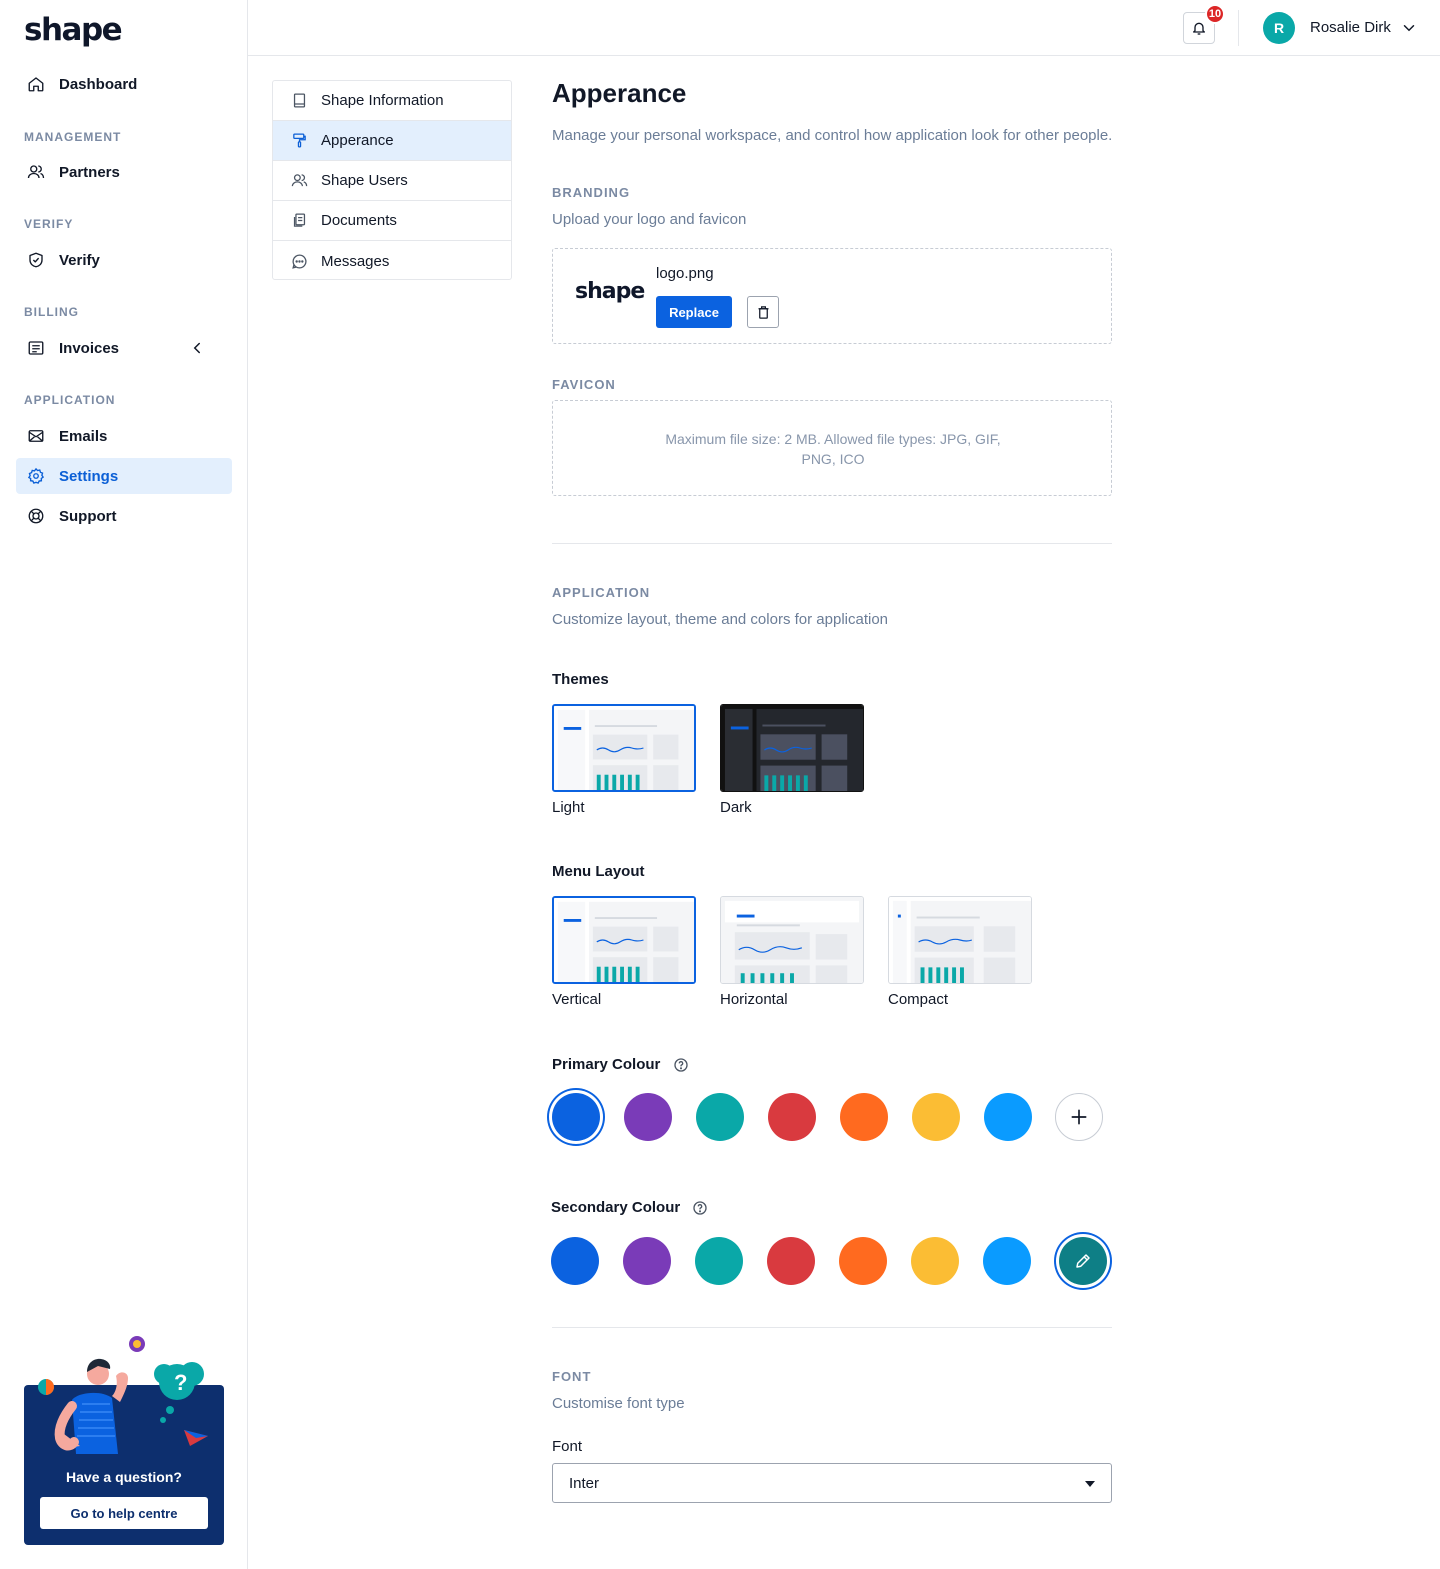  What do you see at coordinates (299, 140) in the screenshot?
I see `paint-roller-icon` at bounding box center [299, 140].